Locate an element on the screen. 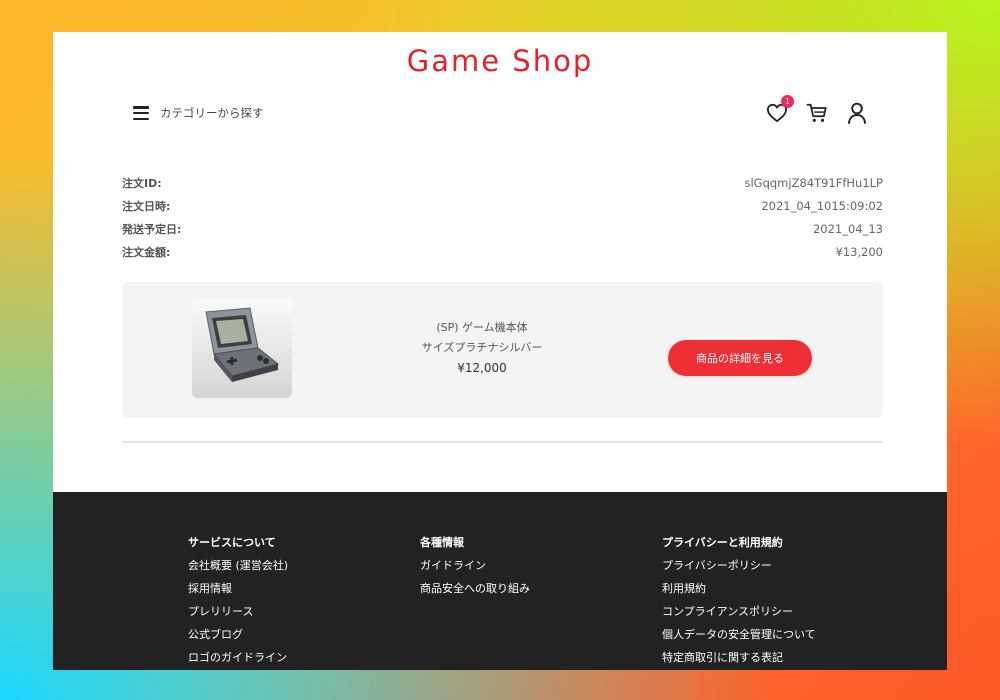 The height and width of the screenshot is (700, 1000). footer-link-guidelines: ガイドライン is located at coordinates (475, 569).